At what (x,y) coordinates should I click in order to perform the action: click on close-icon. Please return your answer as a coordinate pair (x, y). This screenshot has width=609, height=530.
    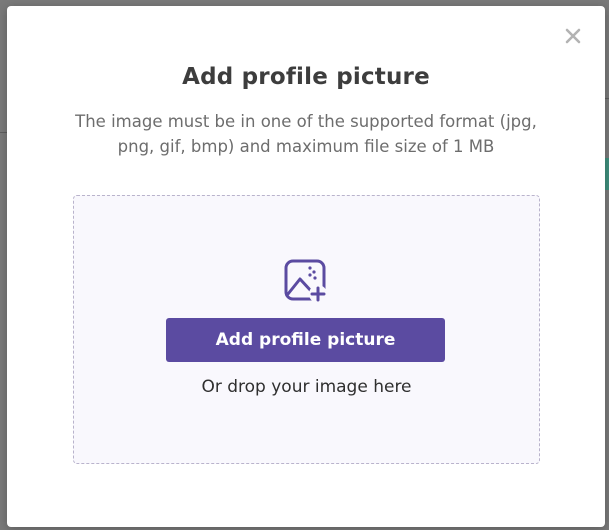
    Looking at the image, I should click on (573, 36).